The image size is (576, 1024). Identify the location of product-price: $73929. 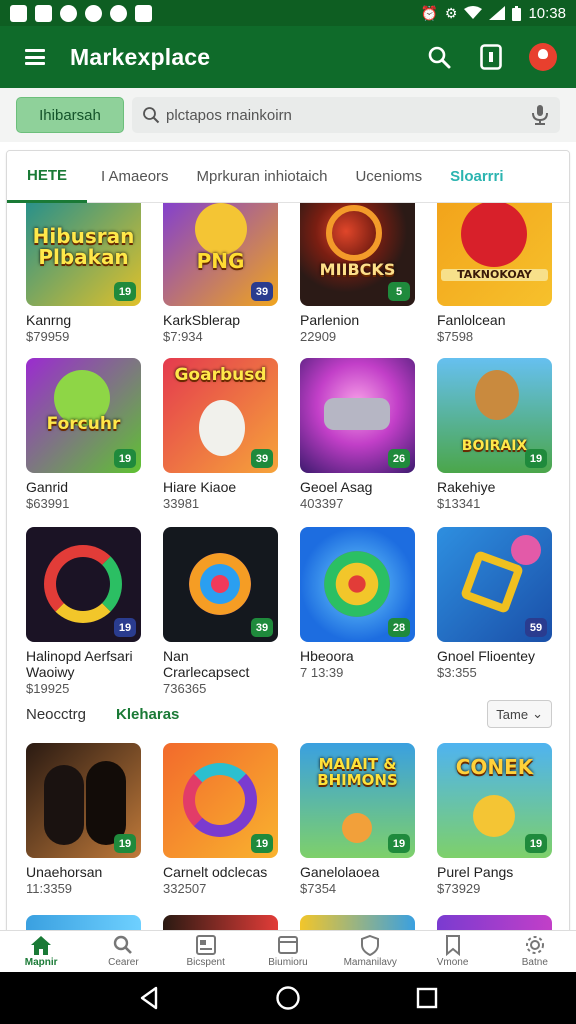
(459, 888).